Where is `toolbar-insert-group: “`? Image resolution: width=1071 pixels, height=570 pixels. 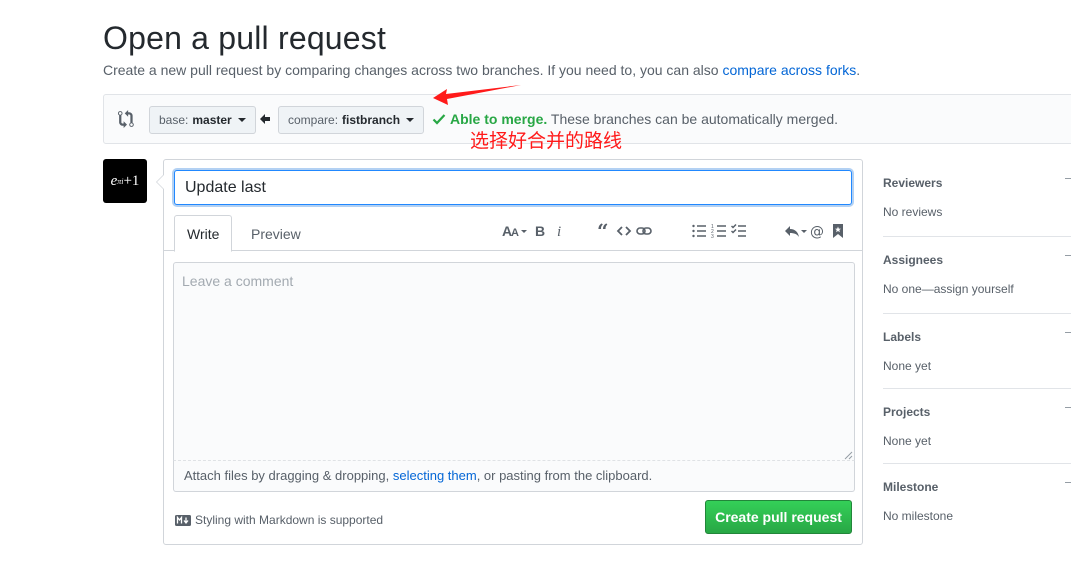
toolbar-insert-group: “ is located at coordinates (624, 231).